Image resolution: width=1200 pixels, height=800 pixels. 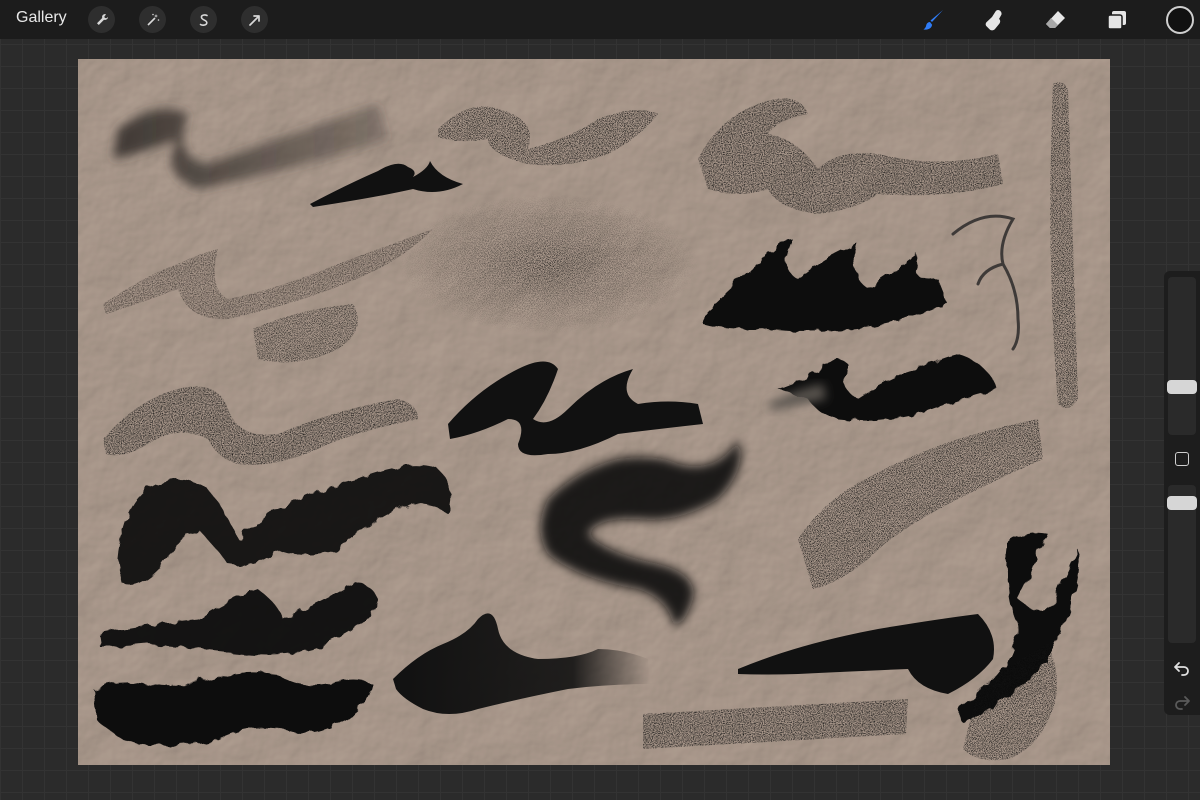 I want to click on top-toolbar: Gallery, so click(x=600, y=19).